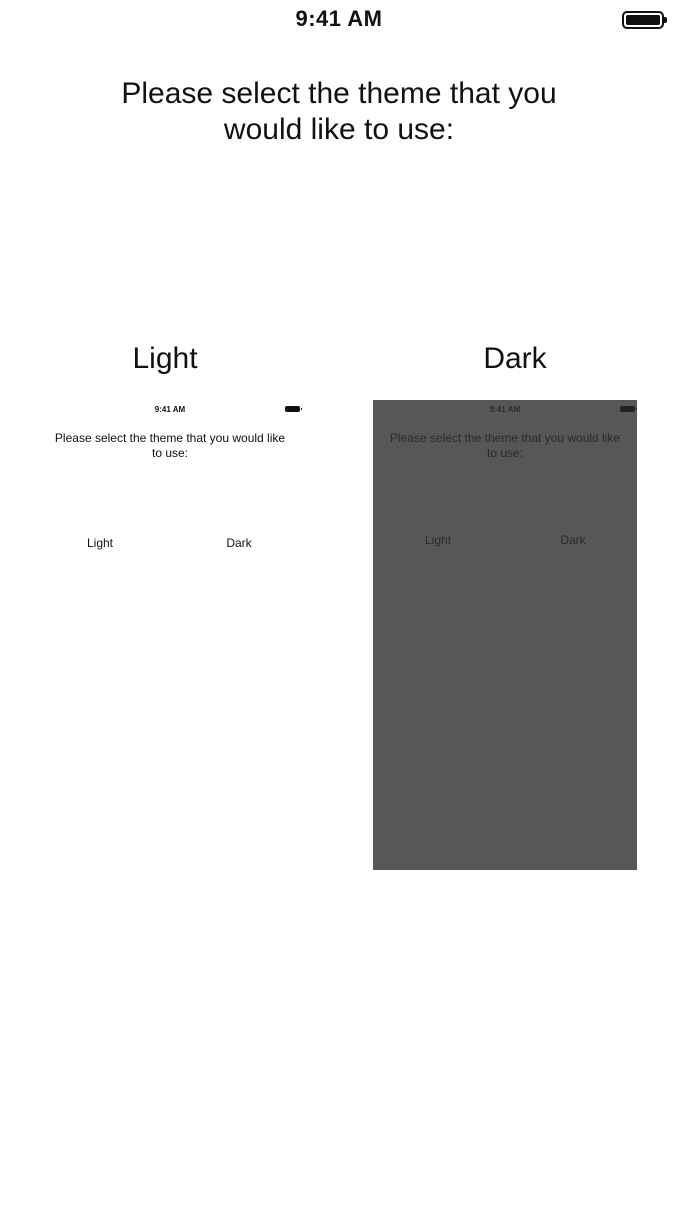 The image size is (678, 1212). I want to click on battery-full-icon, so click(644, 20).